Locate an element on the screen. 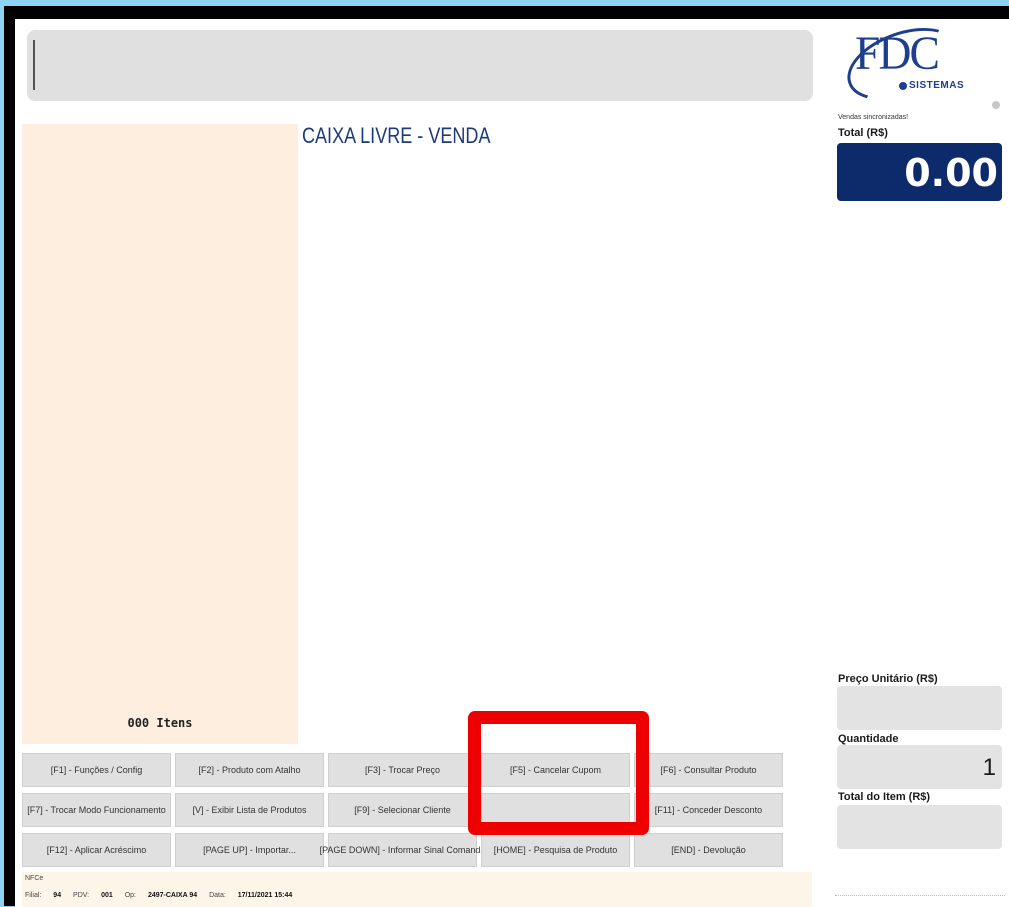 Image resolution: width=1009 pixels, height=907 pixels. fkey-f11-button: [F11] - Conceder Desconto is located at coordinates (708, 810).